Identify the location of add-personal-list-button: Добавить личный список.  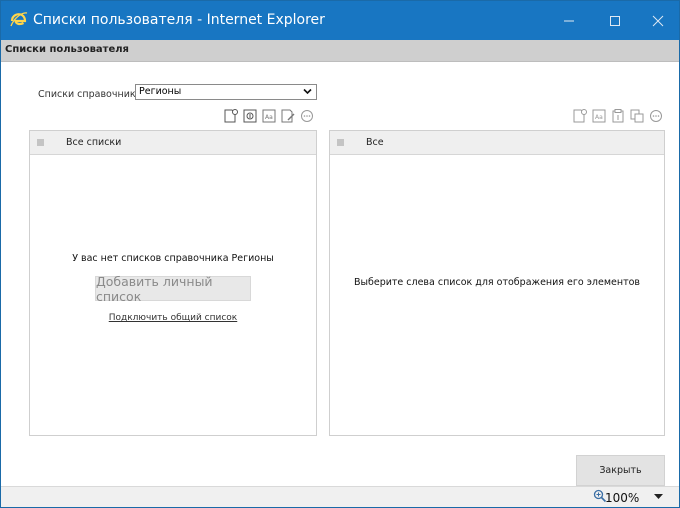
(173, 289).